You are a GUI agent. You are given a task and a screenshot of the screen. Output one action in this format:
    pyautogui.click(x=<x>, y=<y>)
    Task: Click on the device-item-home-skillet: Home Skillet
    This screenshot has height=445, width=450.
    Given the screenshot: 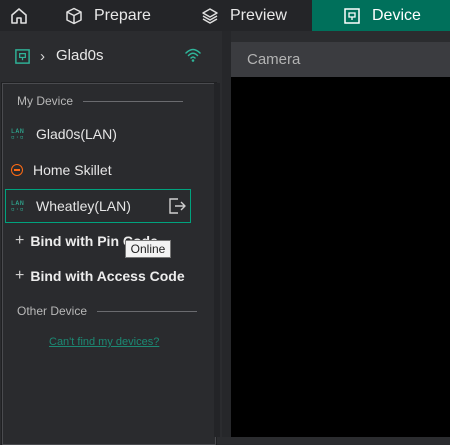 What is the action you would take?
    pyautogui.click(x=61, y=170)
    